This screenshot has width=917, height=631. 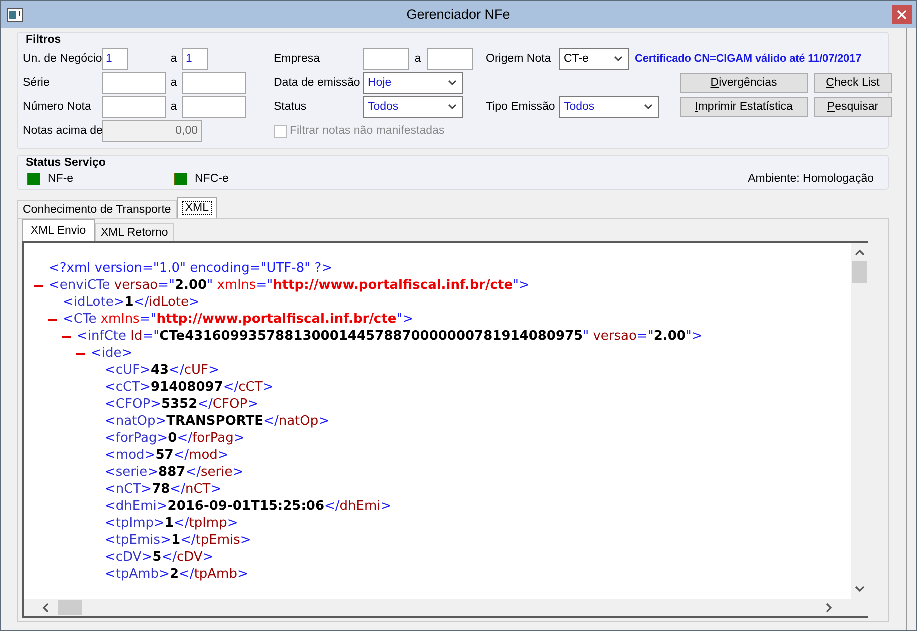 I want to click on field-label: Número Nota, so click(x=57, y=107).